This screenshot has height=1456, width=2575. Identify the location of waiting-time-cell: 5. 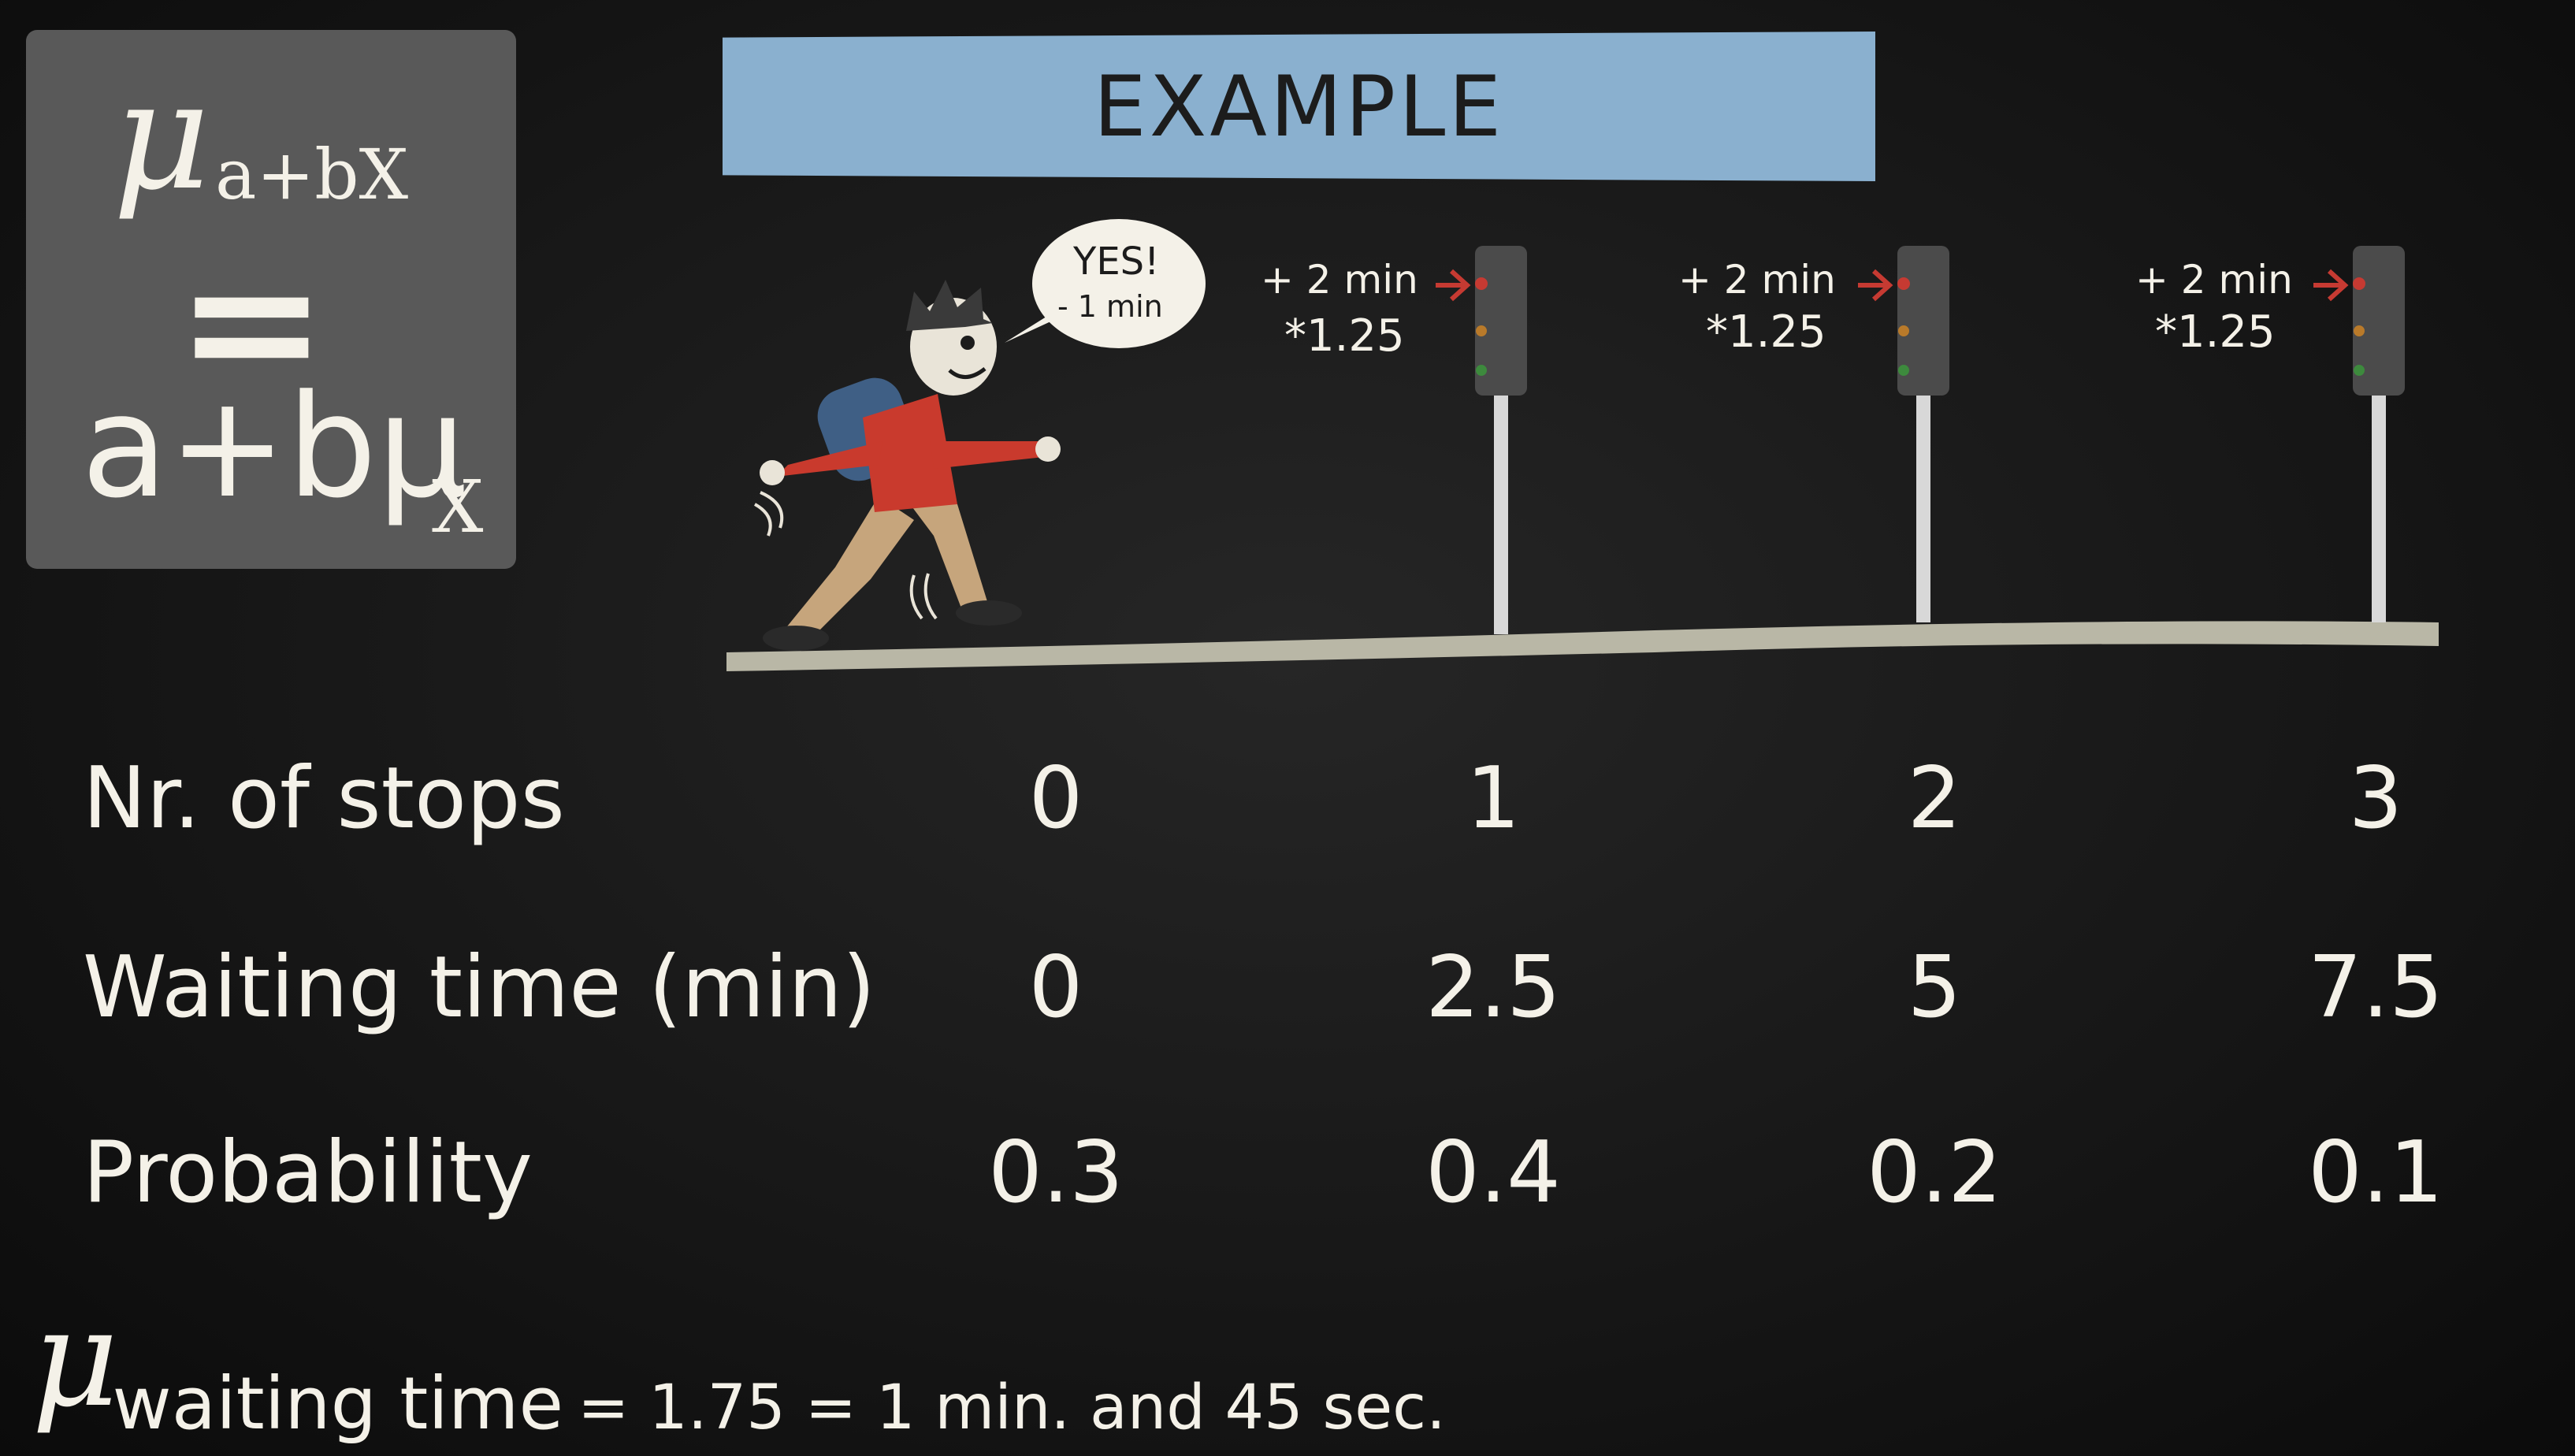
(1934, 987).